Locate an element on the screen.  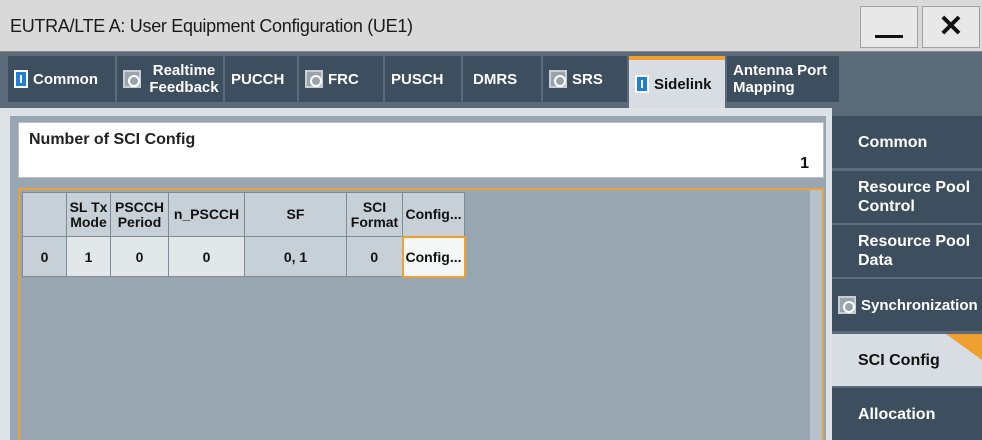
sidebar-item-allocation: Allocation is located at coordinates (907, 414).